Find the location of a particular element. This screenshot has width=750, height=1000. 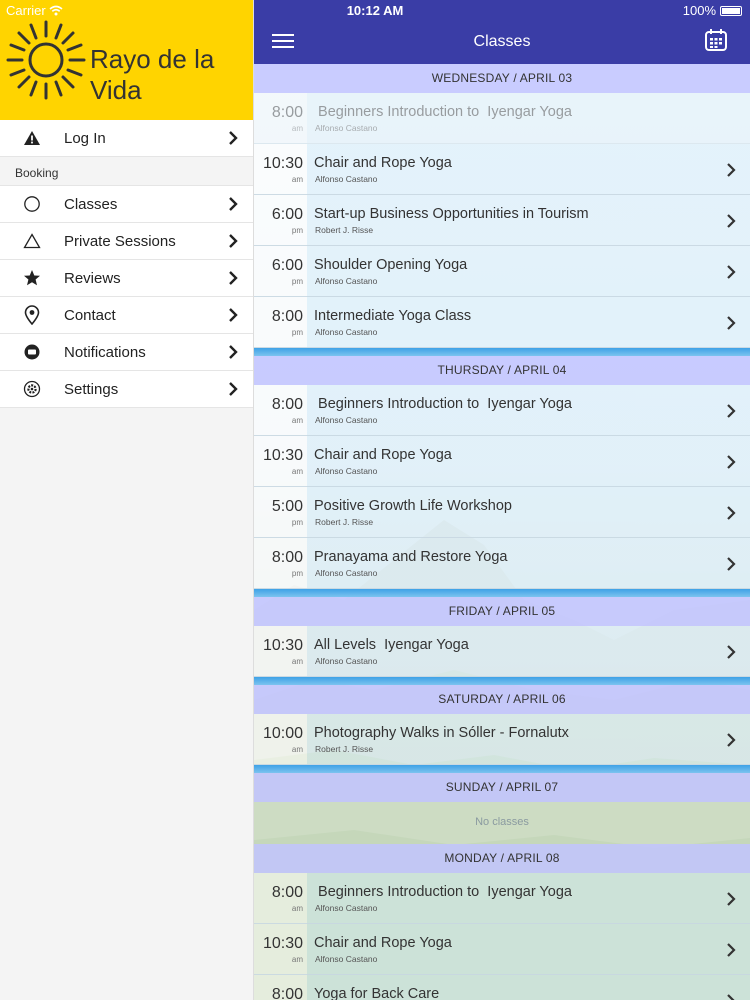

menu-item-reviews: Reviews is located at coordinates (126, 278).